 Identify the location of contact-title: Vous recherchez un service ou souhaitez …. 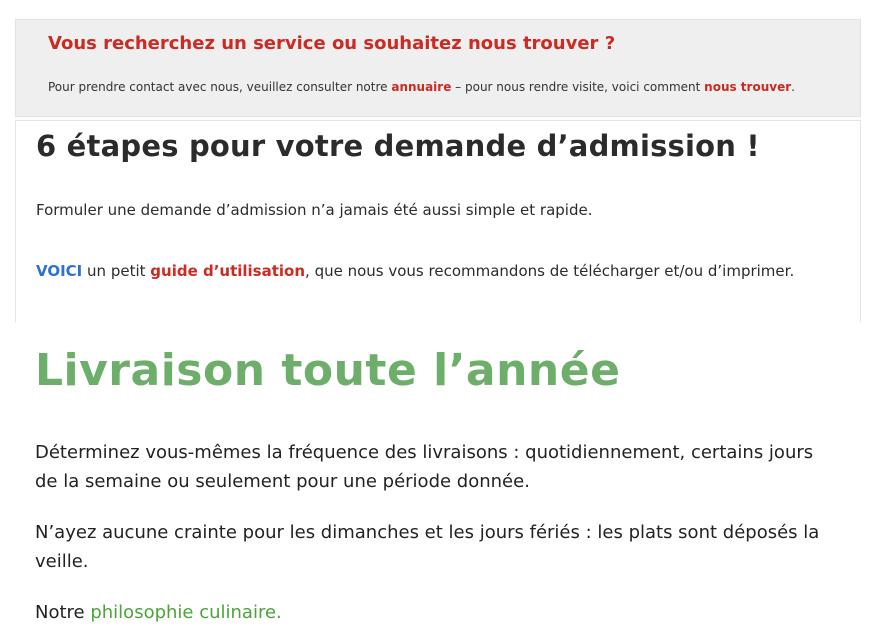
(332, 43).